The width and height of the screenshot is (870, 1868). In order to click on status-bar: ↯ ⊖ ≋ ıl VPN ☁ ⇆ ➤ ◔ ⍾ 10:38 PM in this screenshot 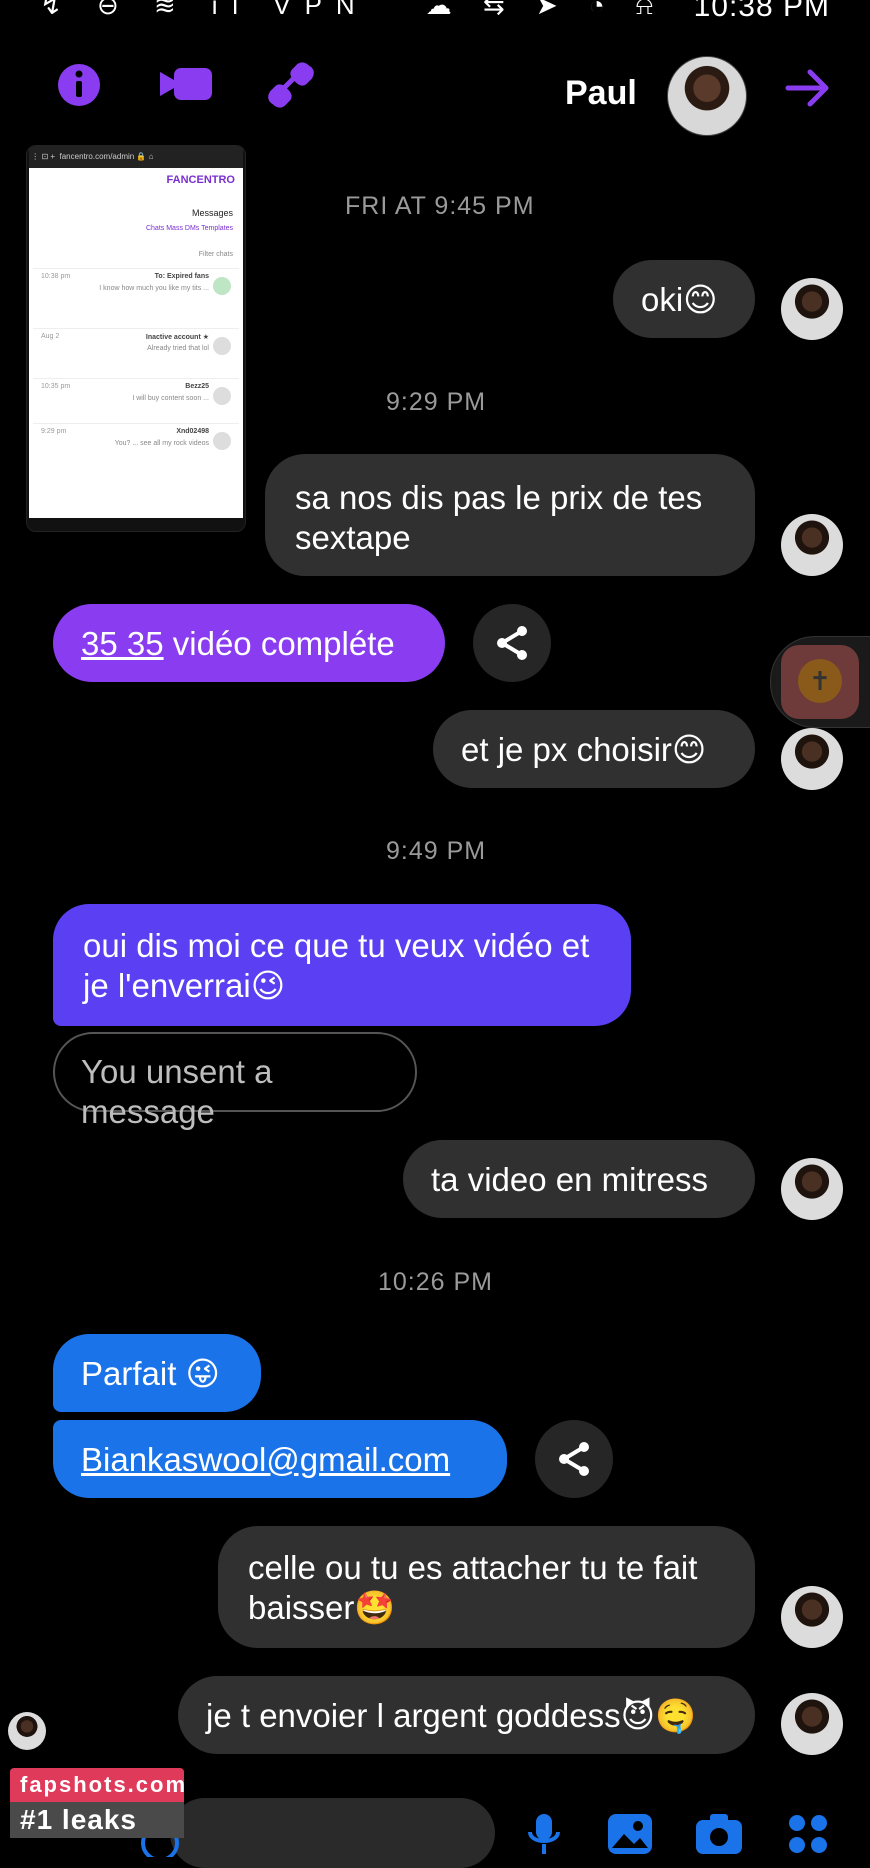, I will do `click(435, 12)`.